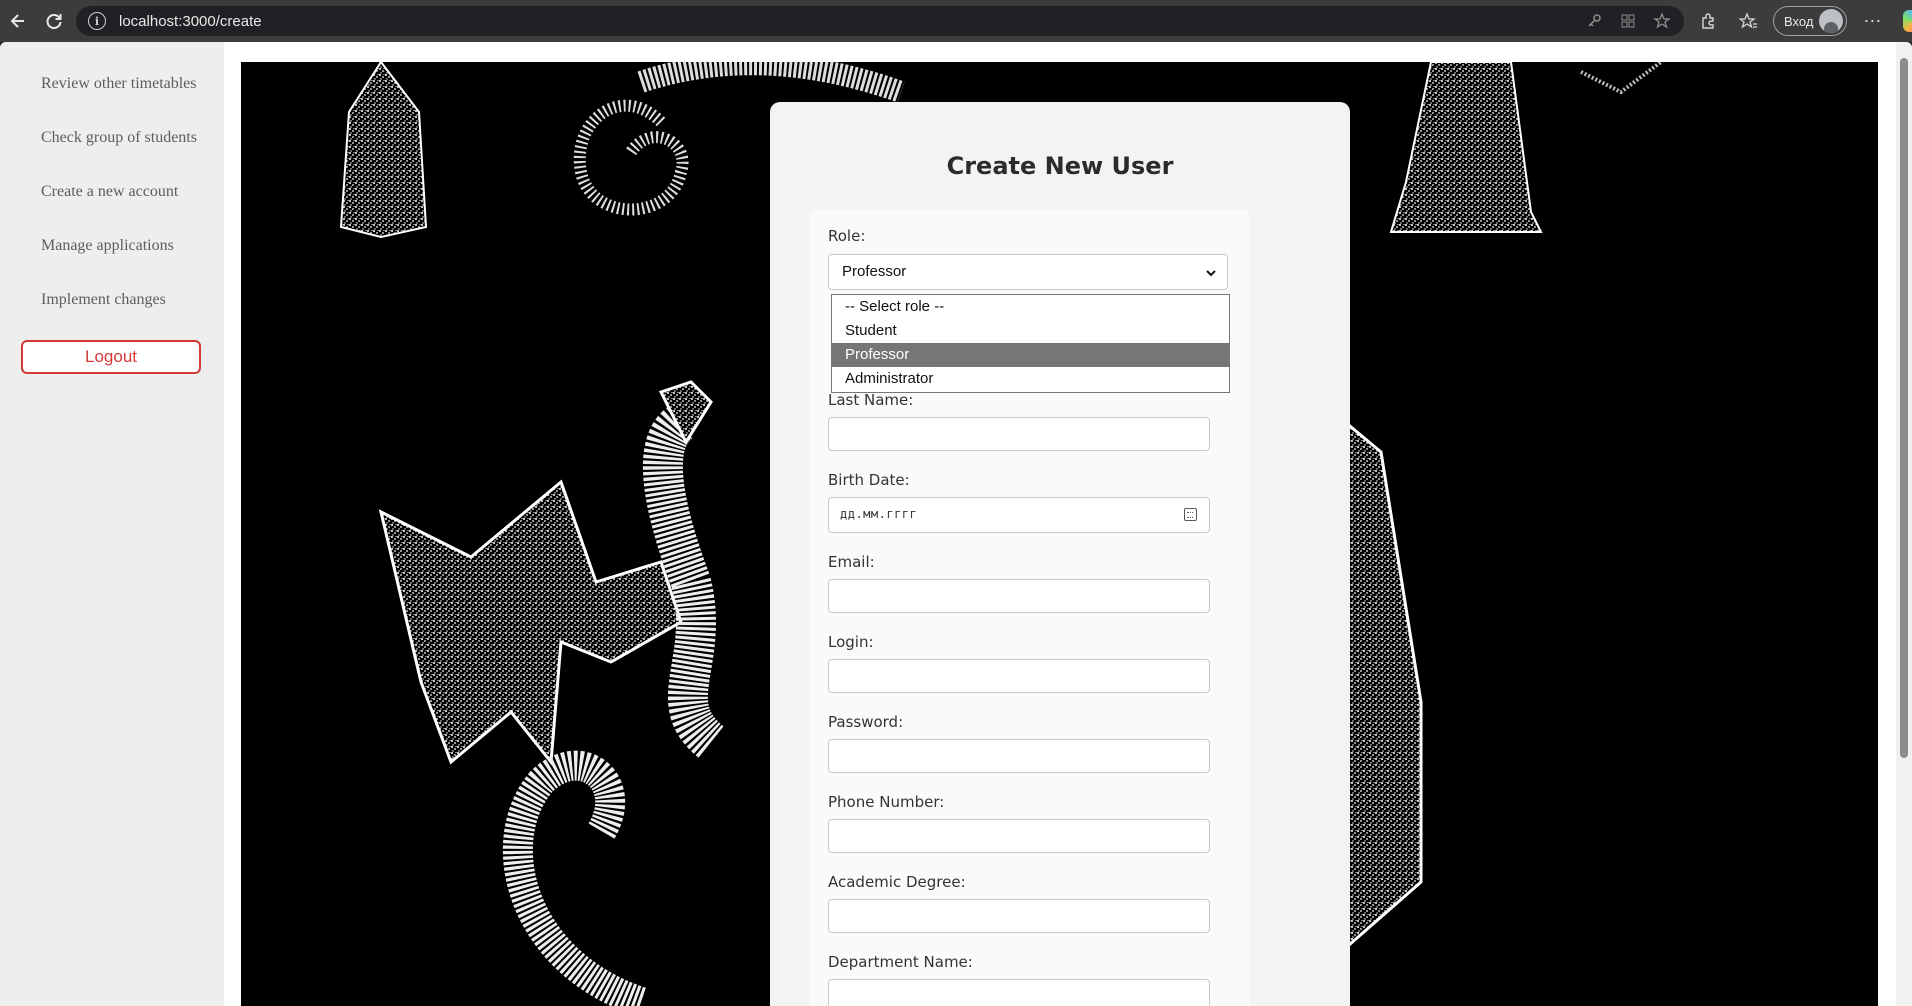 The width and height of the screenshot is (1912, 1006). Describe the element at coordinates (1019, 836) in the screenshot. I see `phone-input` at that location.